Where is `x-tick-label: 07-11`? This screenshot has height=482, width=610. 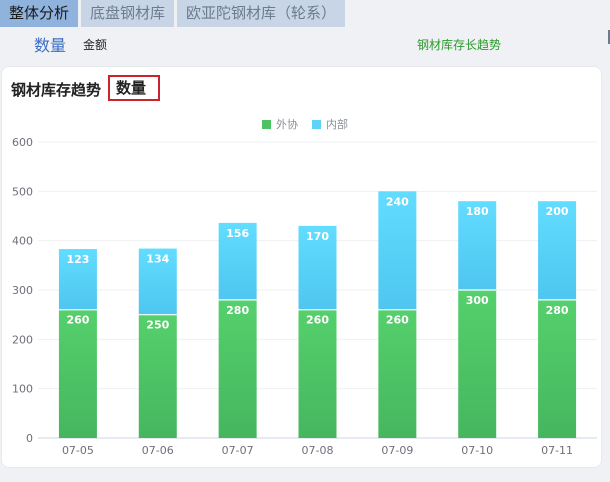
x-tick-label: 07-11 is located at coordinates (557, 450).